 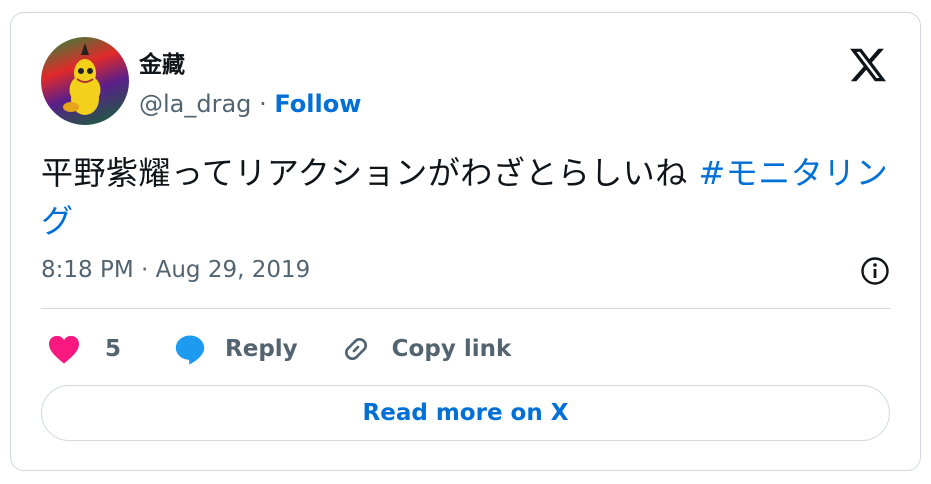 What do you see at coordinates (868, 65) in the screenshot?
I see `x-logo-icon` at bounding box center [868, 65].